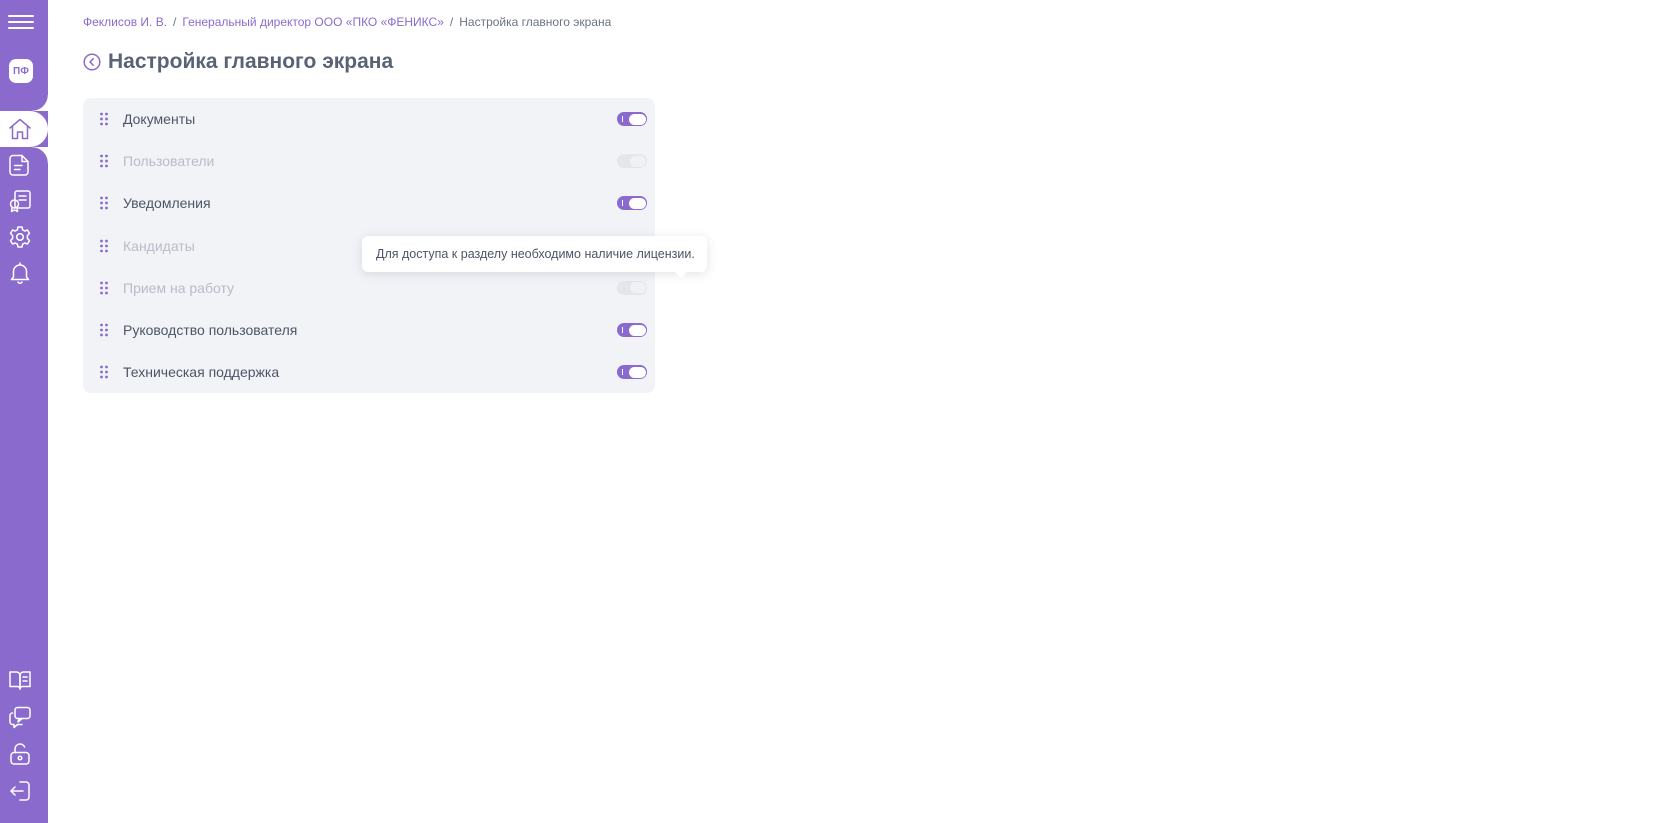 The height and width of the screenshot is (823, 1680). Describe the element at coordinates (313, 22) in the screenshot. I see `breadcrumb-item-position: Генеральный директор ООО «ПКО «ФЕНИКС»` at that location.